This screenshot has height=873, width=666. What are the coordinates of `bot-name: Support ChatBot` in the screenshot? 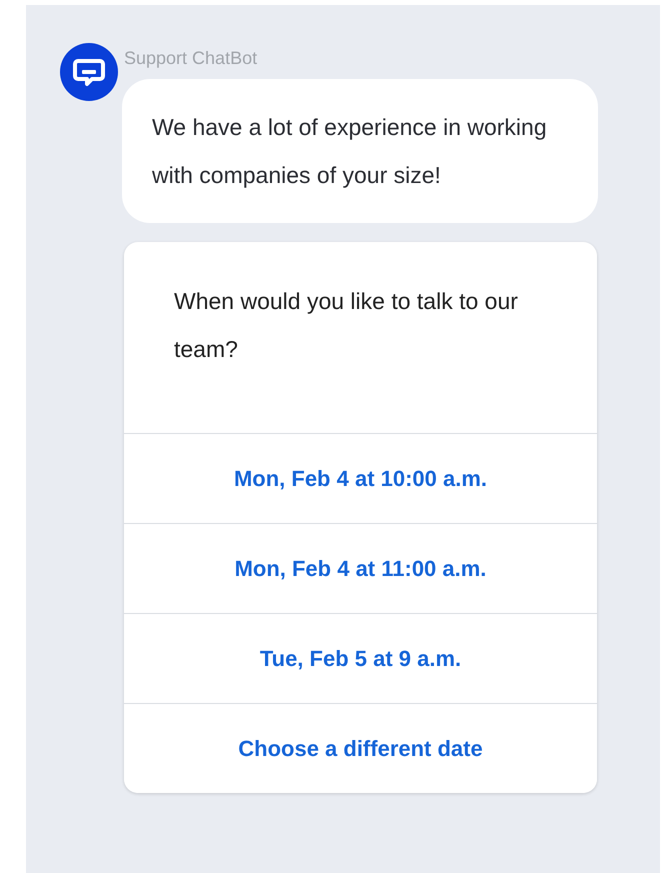 It's located at (191, 58).